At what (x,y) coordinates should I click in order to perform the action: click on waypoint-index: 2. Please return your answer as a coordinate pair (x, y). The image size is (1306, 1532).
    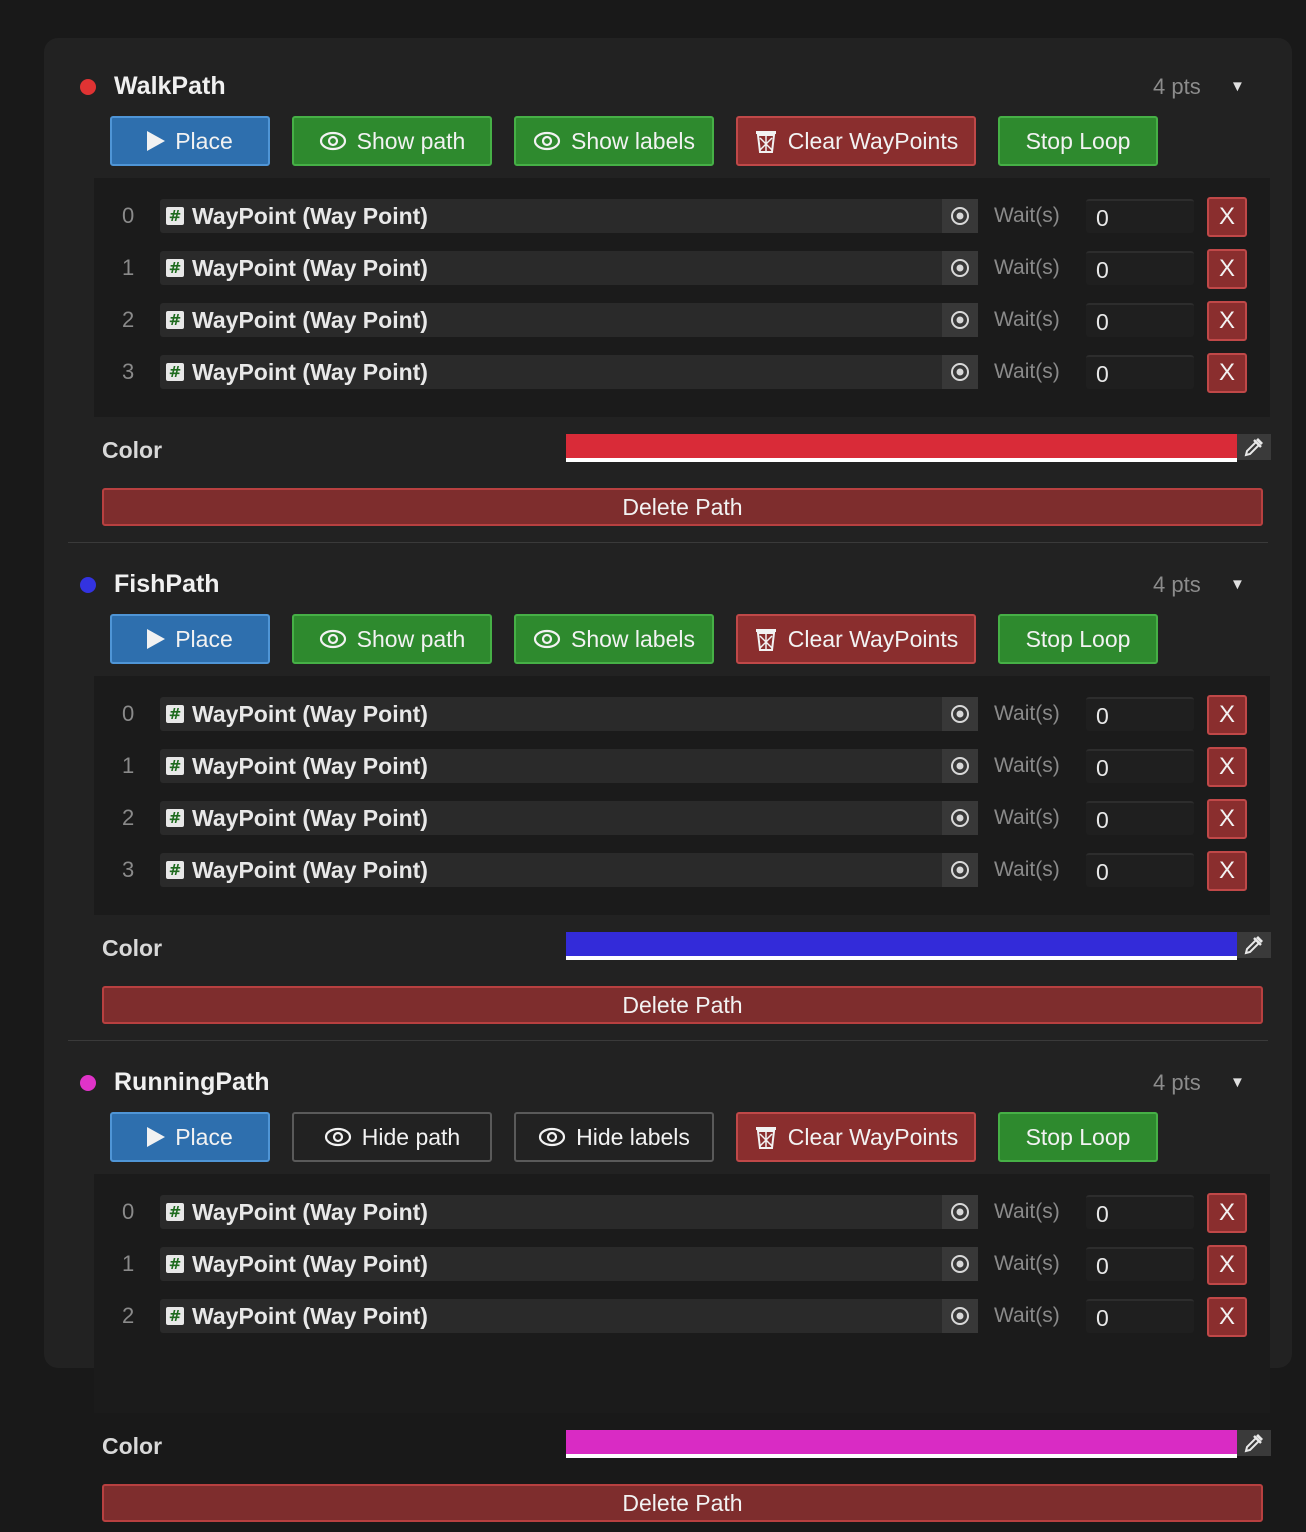
    Looking at the image, I should click on (128, 1315).